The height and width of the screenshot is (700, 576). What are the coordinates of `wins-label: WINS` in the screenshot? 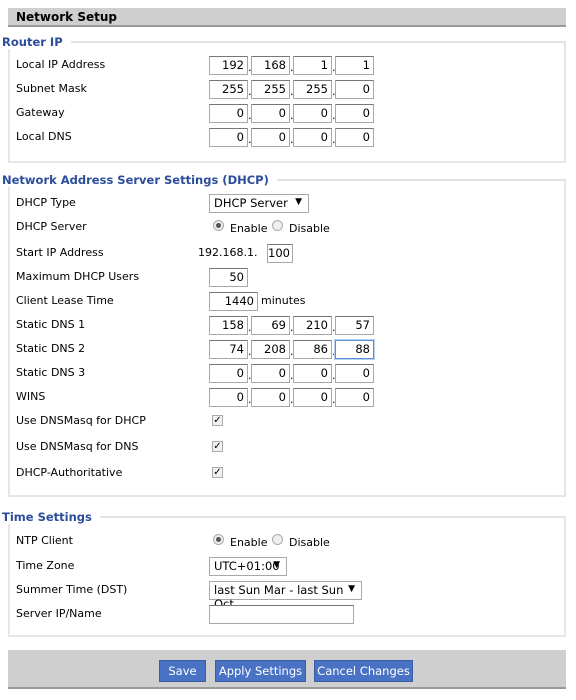 It's located at (31, 396).